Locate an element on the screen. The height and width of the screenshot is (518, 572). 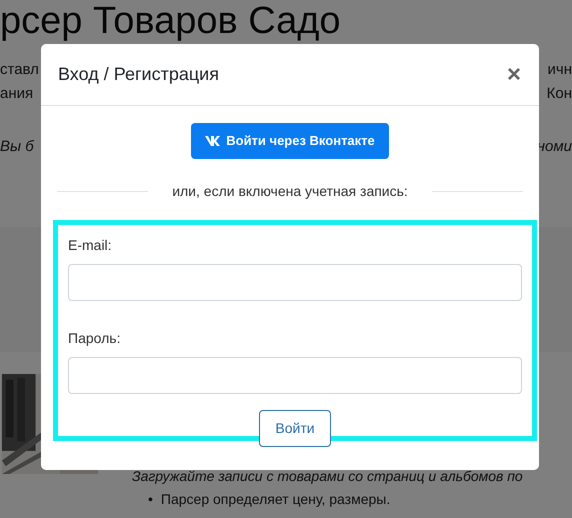
vk-login-button: Войти через Вконтакте is located at coordinates (290, 140).